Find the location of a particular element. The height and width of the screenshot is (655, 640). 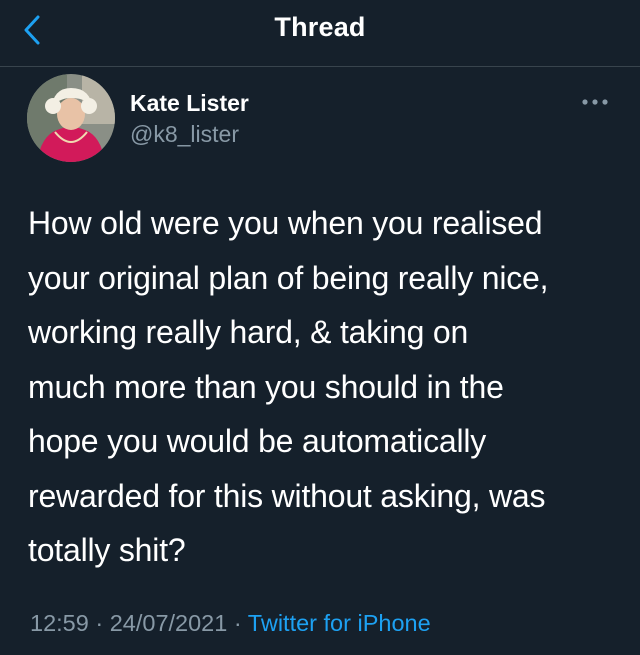

top-bar: Thread is located at coordinates (320, 33).